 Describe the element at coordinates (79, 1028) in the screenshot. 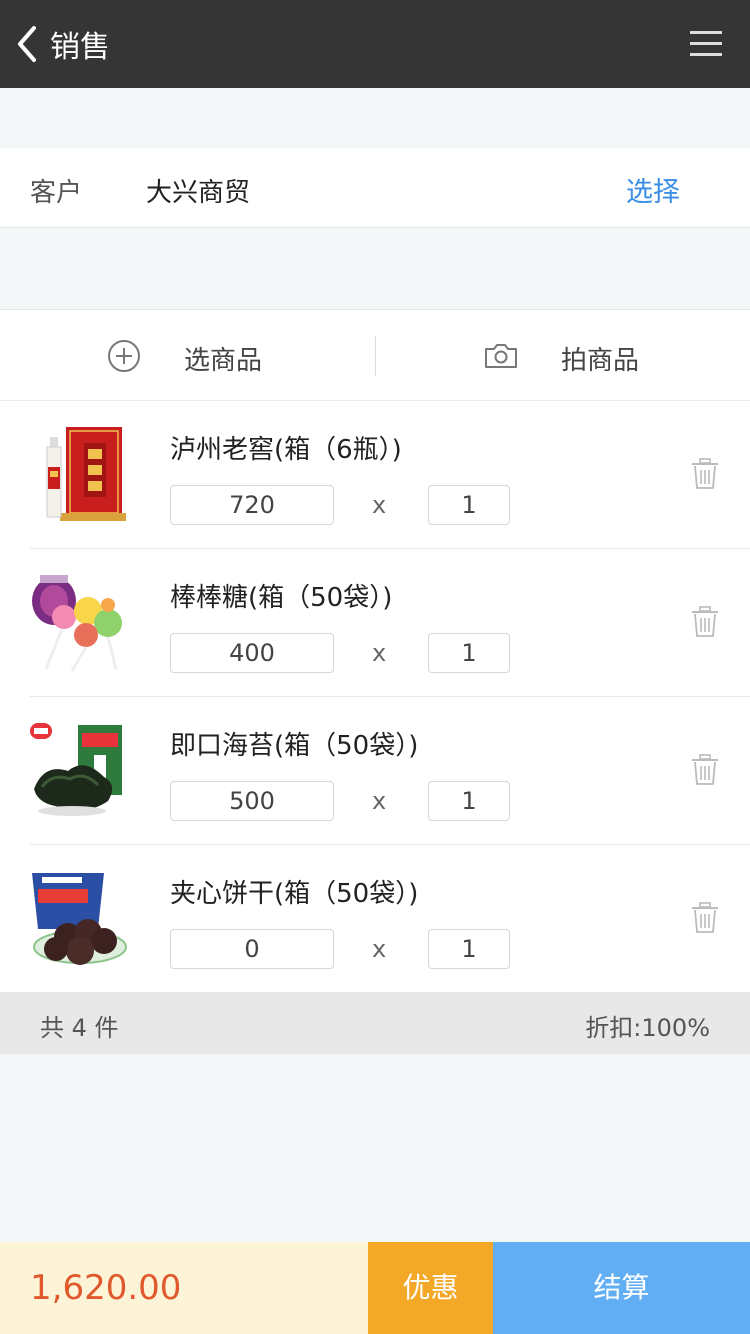

I see `total-count: 共 4 件` at that location.